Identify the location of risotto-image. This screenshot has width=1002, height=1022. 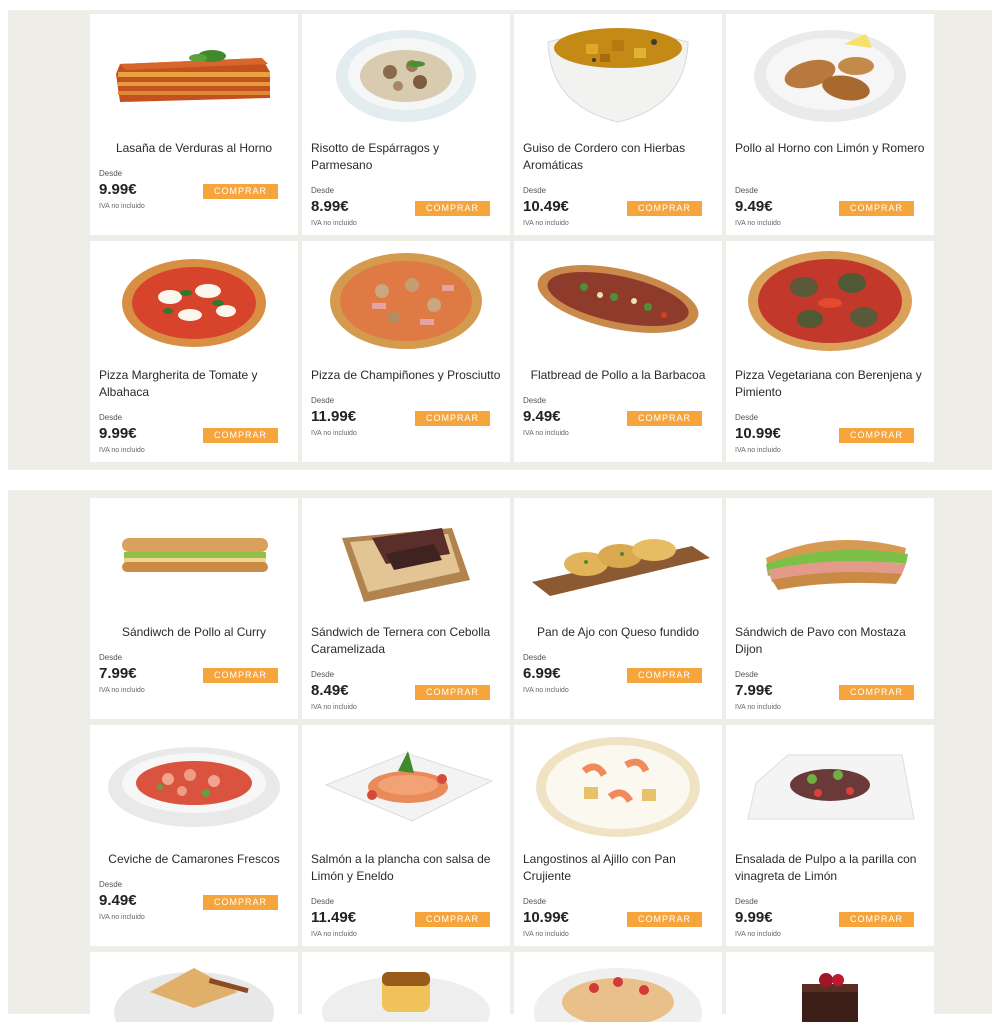
(406, 73).